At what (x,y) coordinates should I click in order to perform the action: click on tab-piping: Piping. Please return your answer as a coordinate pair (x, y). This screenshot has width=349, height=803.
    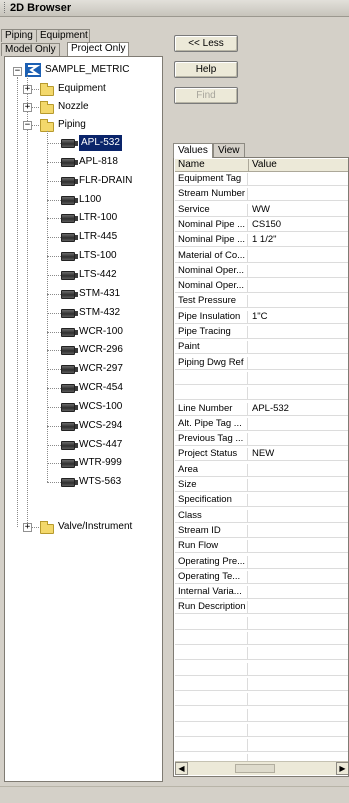
    Looking at the image, I should click on (19, 35).